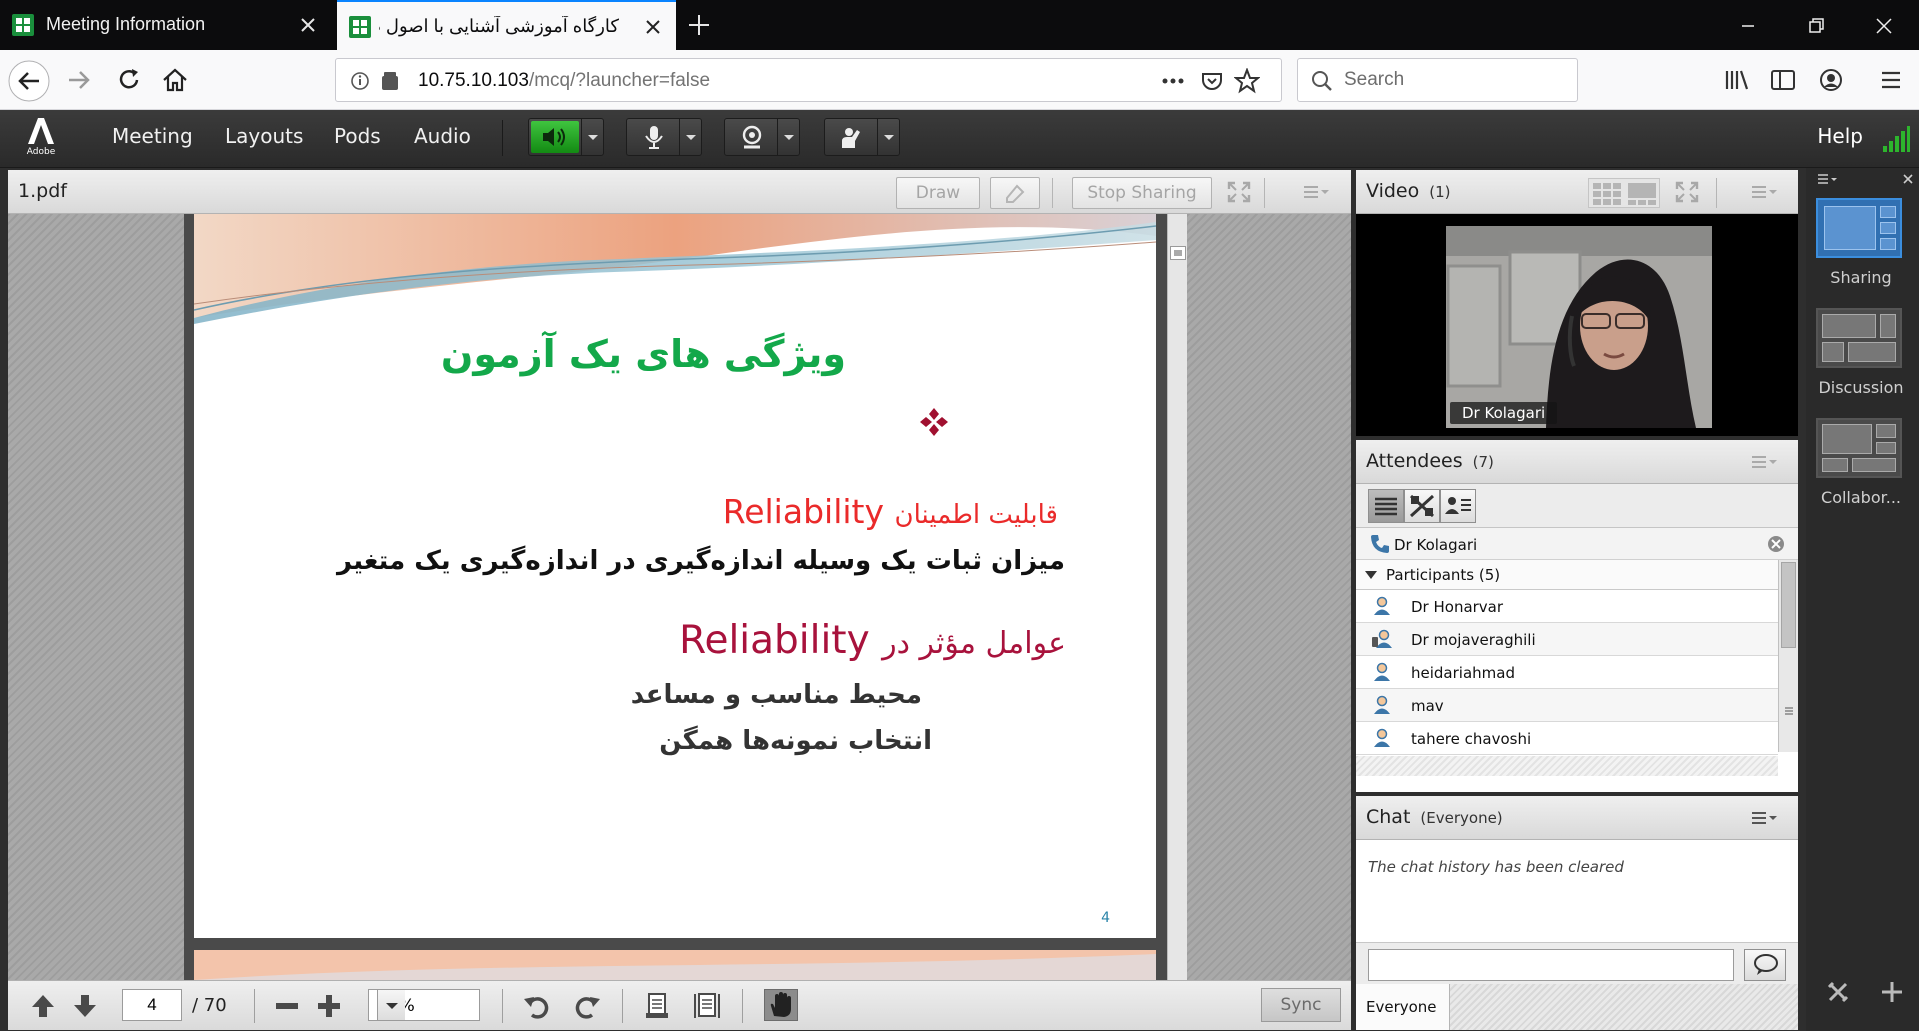  Describe the element at coordinates (1567, 672) in the screenshot. I see `participant-row: heidariahmad` at that location.